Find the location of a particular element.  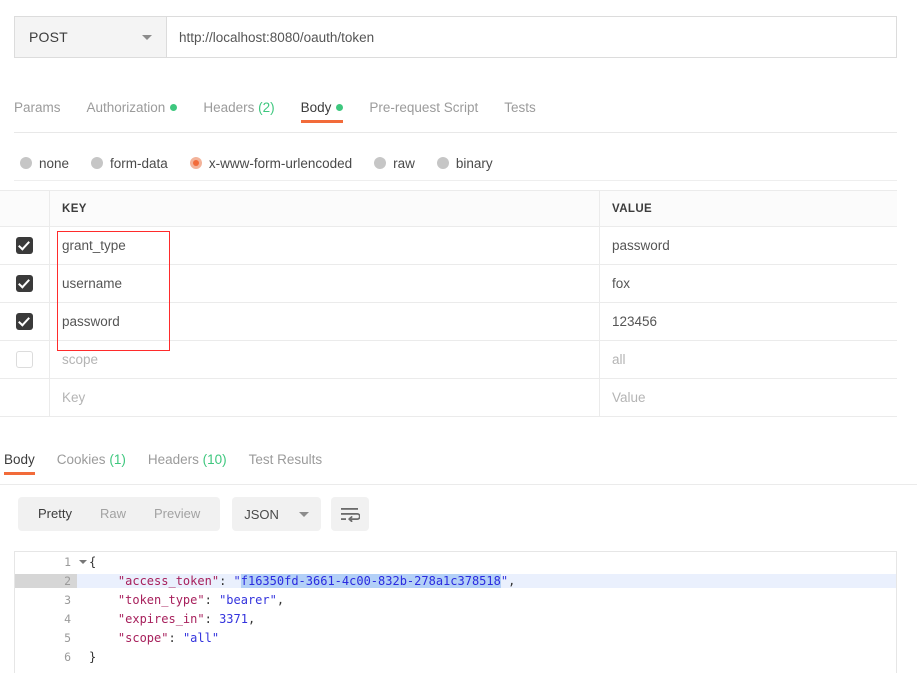

code-line: 5 "scope": "all" is located at coordinates (455, 637).